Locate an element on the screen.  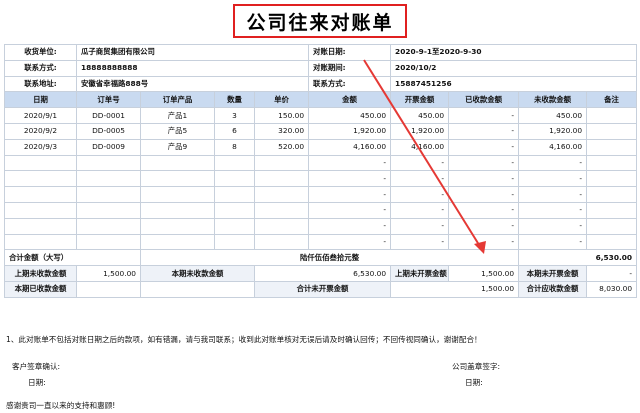
table-cell: 2020/9/2 is located at coordinates (40, 131).